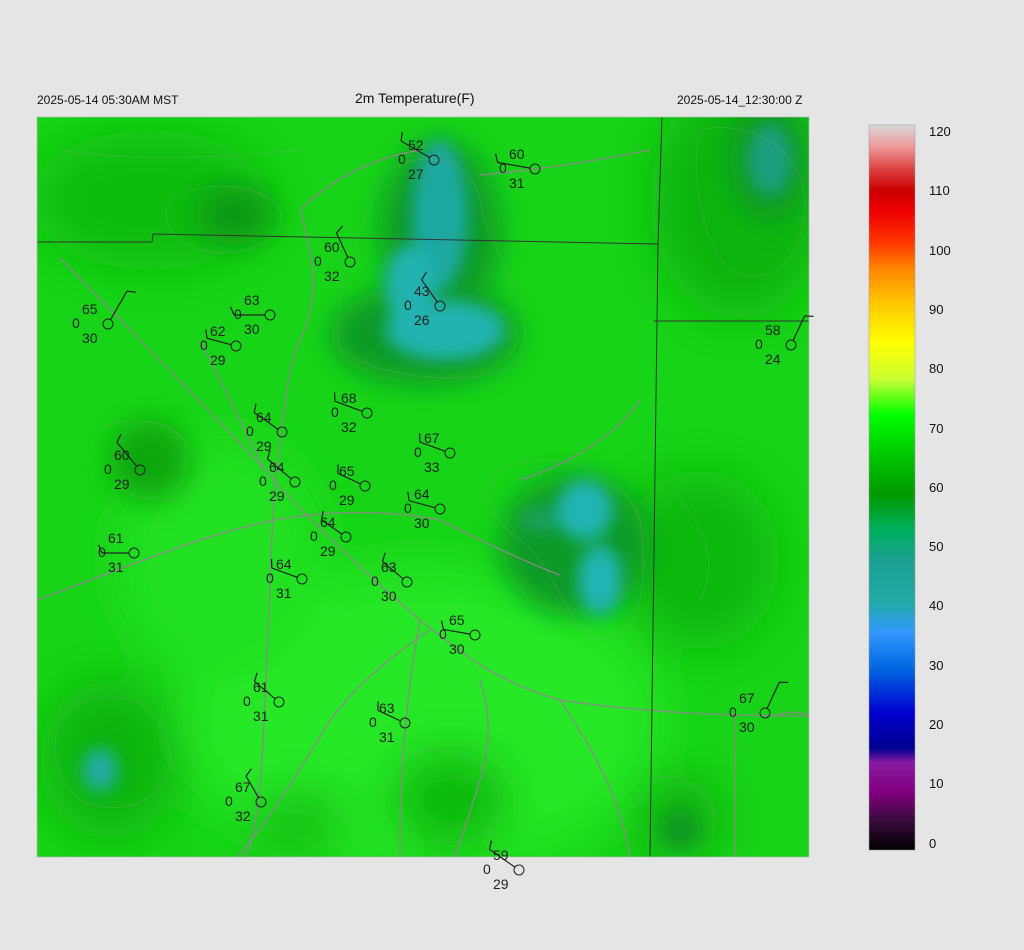 This screenshot has height=950, width=1024. What do you see at coordinates (773, 330) in the screenshot?
I see `station-temperature: 58` at bounding box center [773, 330].